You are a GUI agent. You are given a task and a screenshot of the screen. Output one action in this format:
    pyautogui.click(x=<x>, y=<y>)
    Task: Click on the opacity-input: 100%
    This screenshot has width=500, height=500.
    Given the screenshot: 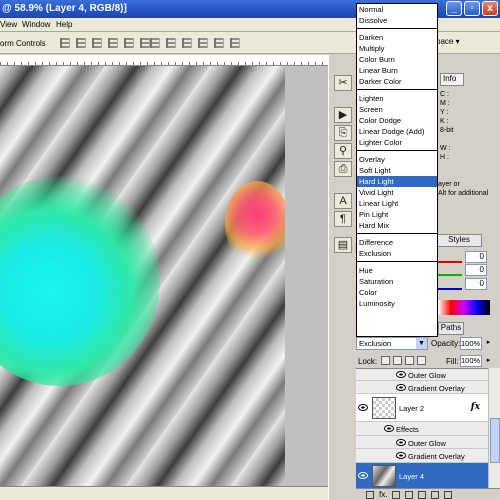 What is the action you would take?
    pyautogui.click(x=471, y=343)
    